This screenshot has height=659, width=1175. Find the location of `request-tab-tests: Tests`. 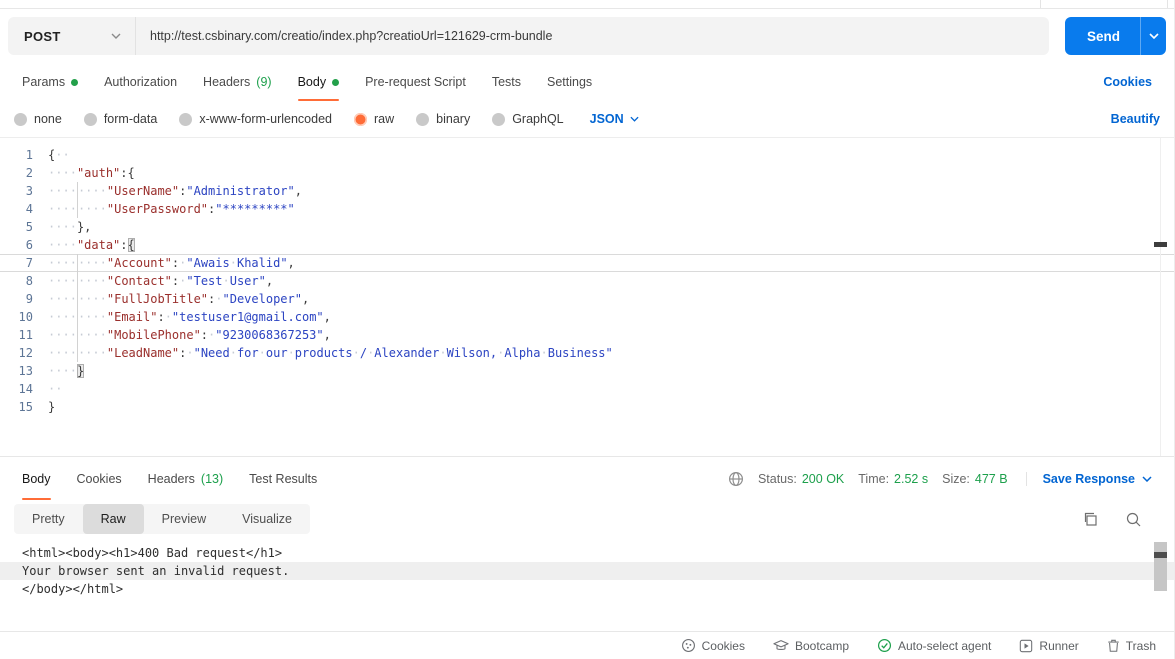

request-tab-tests: Tests is located at coordinates (506, 82).